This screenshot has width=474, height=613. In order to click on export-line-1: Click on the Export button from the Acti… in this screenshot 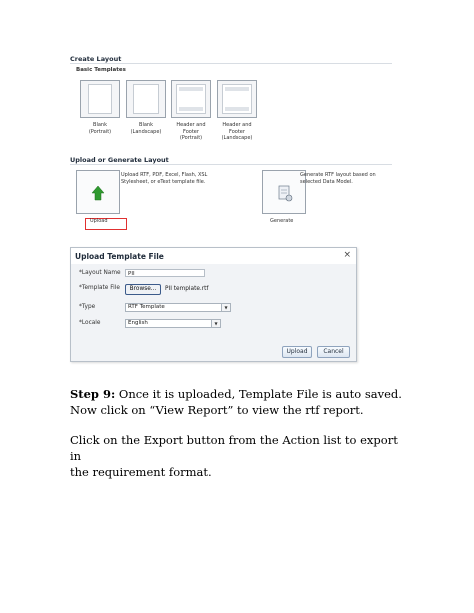, I will do `click(234, 448)`.